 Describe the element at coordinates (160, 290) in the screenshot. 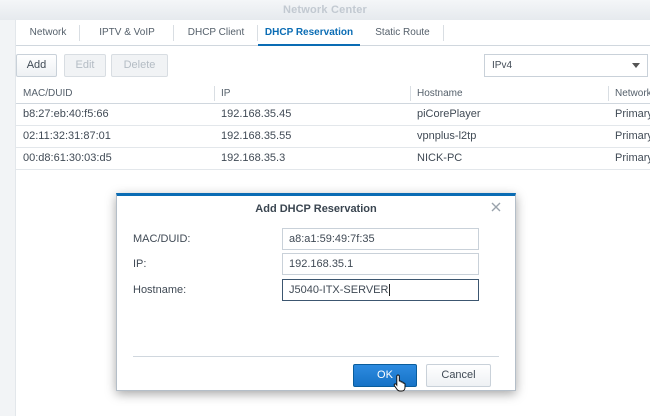

I see `hostname-label: Hostname:` at that location.